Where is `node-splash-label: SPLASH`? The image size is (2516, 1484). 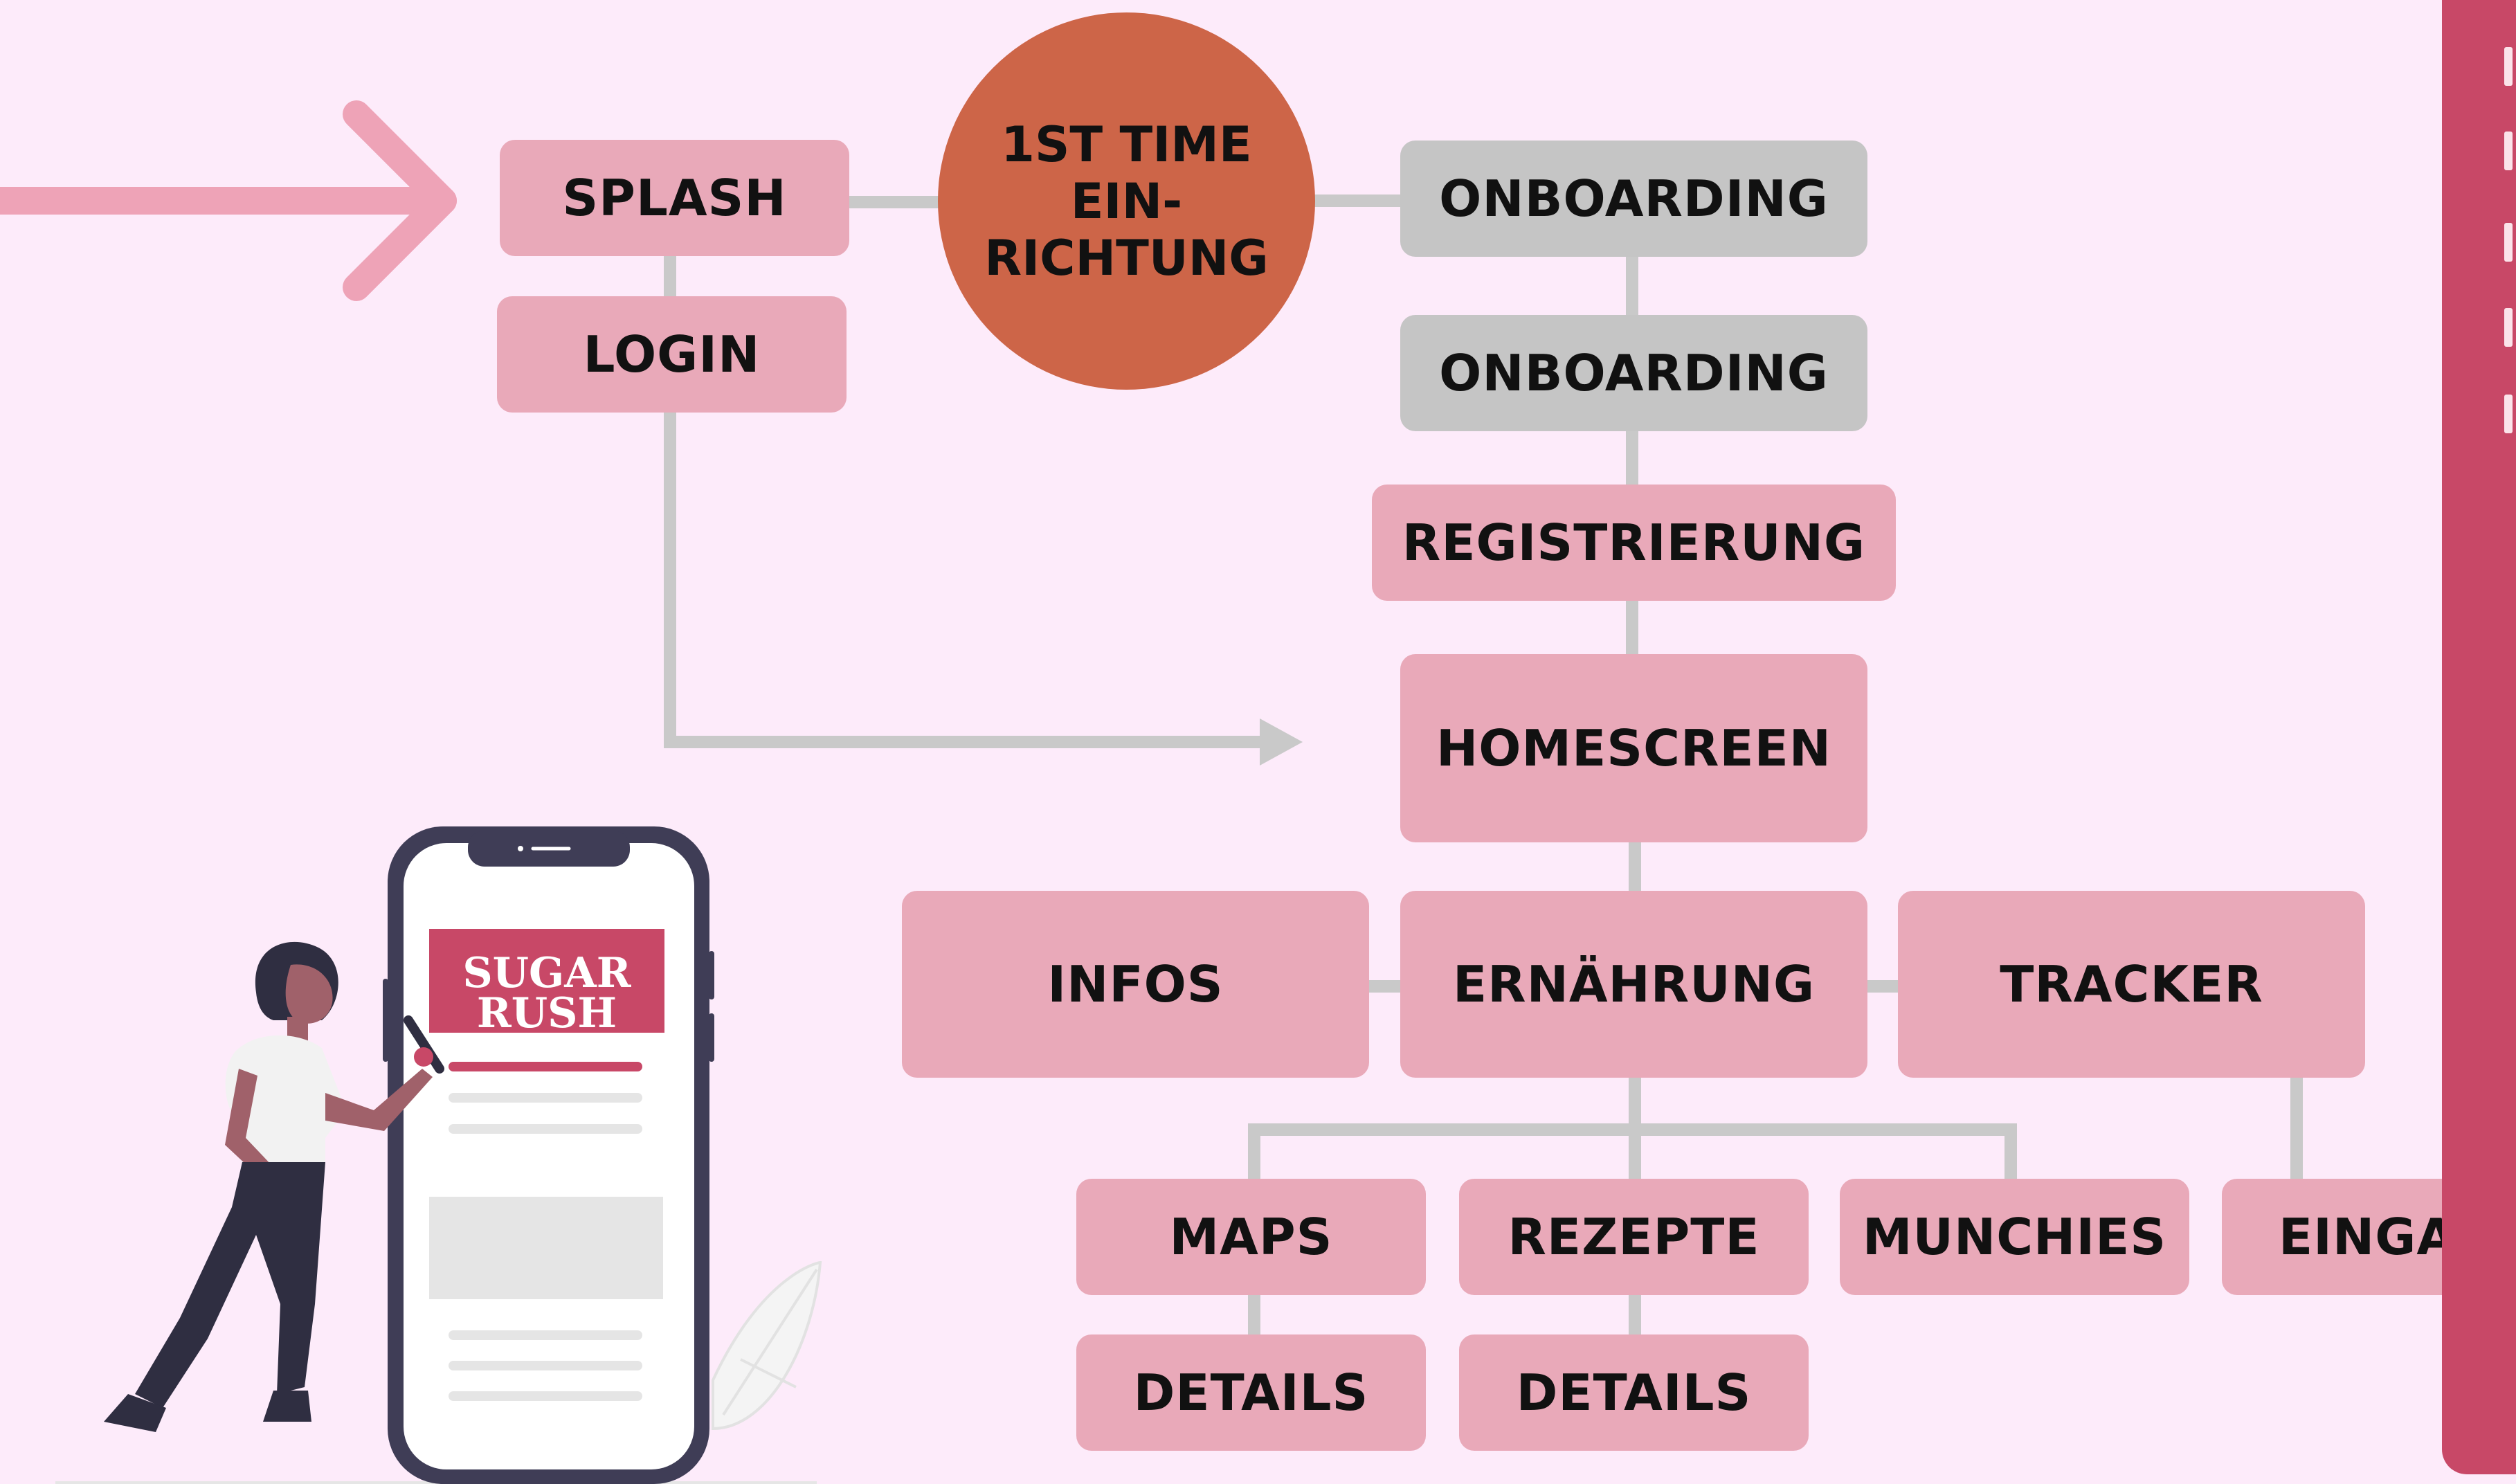 node-splash-label: SPLASH is located at coordinates (675, 198).